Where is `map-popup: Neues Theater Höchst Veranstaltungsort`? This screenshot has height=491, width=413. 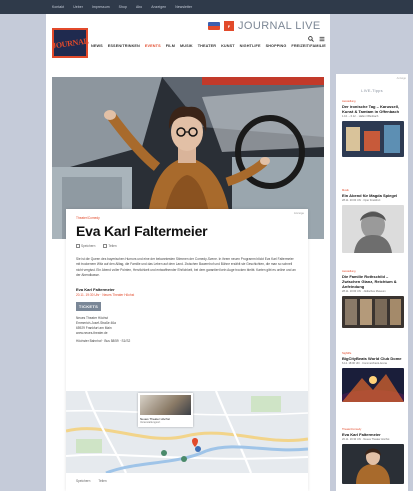 map-popup: Neues Theater Höchst Veranstaltungsort is located at coordinates (165, 410).